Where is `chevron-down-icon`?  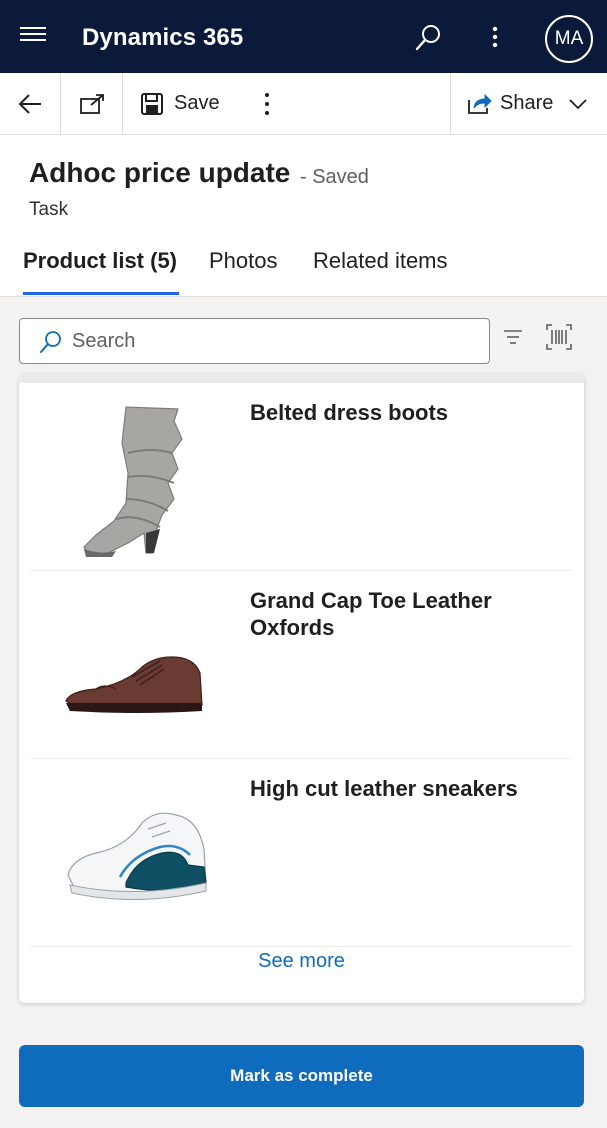
chevron-down-icon is located at coordinates (578, 103).